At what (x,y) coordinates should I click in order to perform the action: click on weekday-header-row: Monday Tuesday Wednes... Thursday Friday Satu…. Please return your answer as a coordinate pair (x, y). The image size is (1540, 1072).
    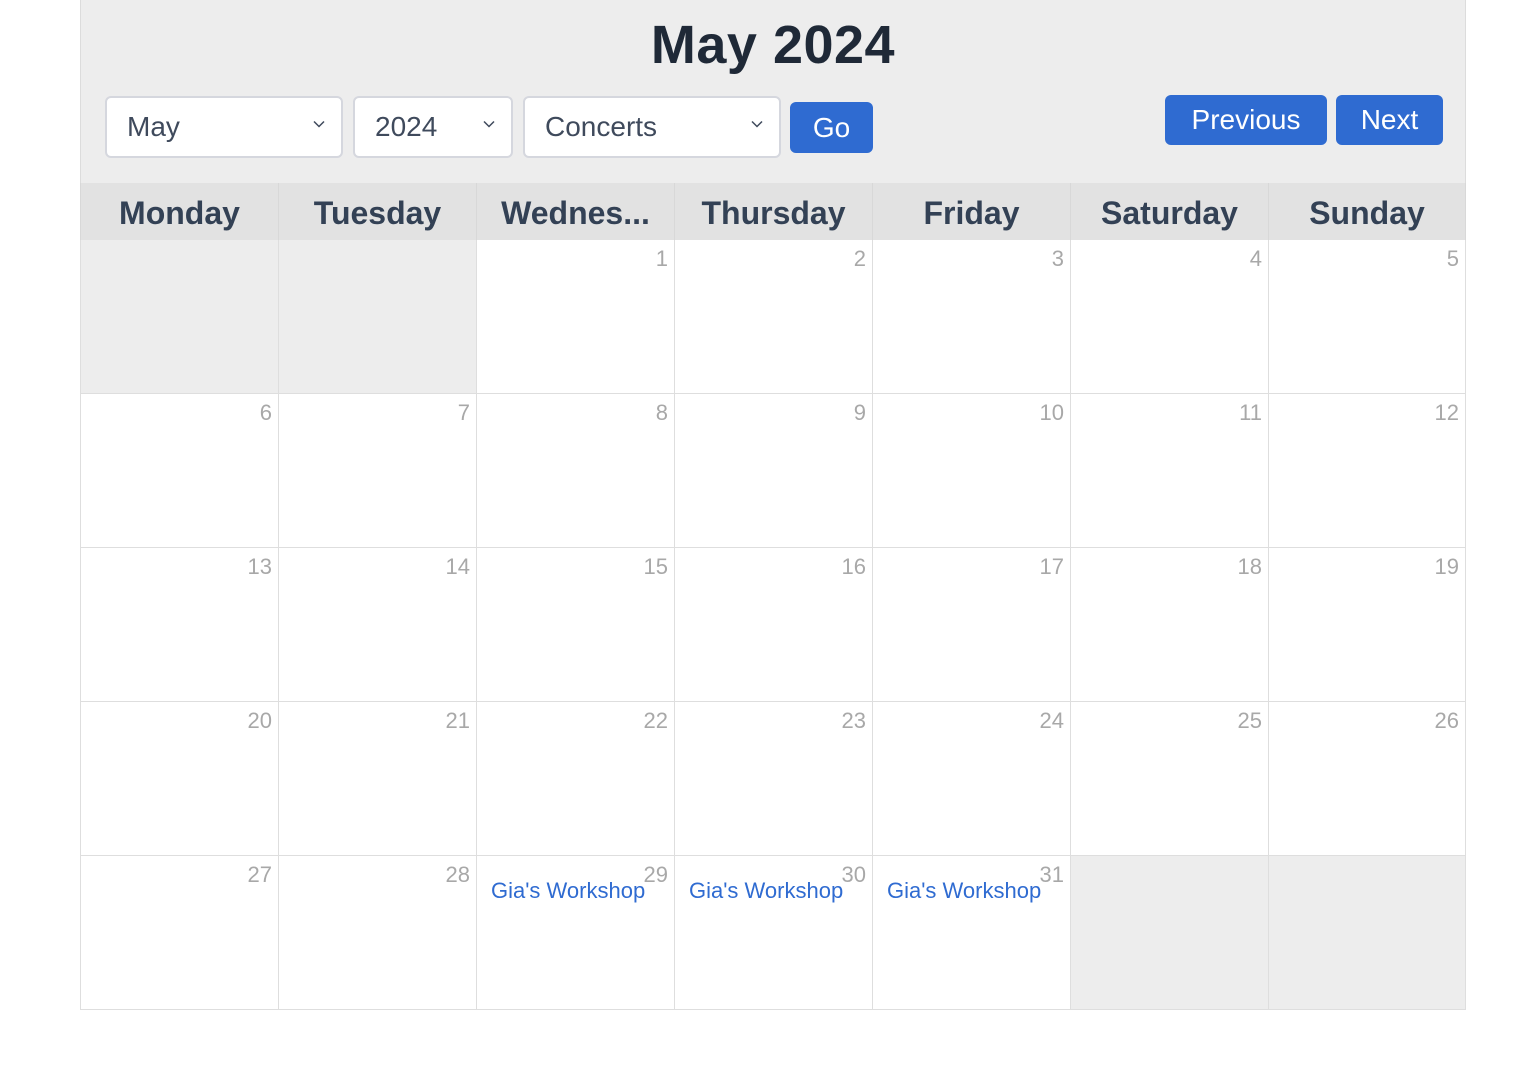
    Looking at the image, I should click on (773, 211).